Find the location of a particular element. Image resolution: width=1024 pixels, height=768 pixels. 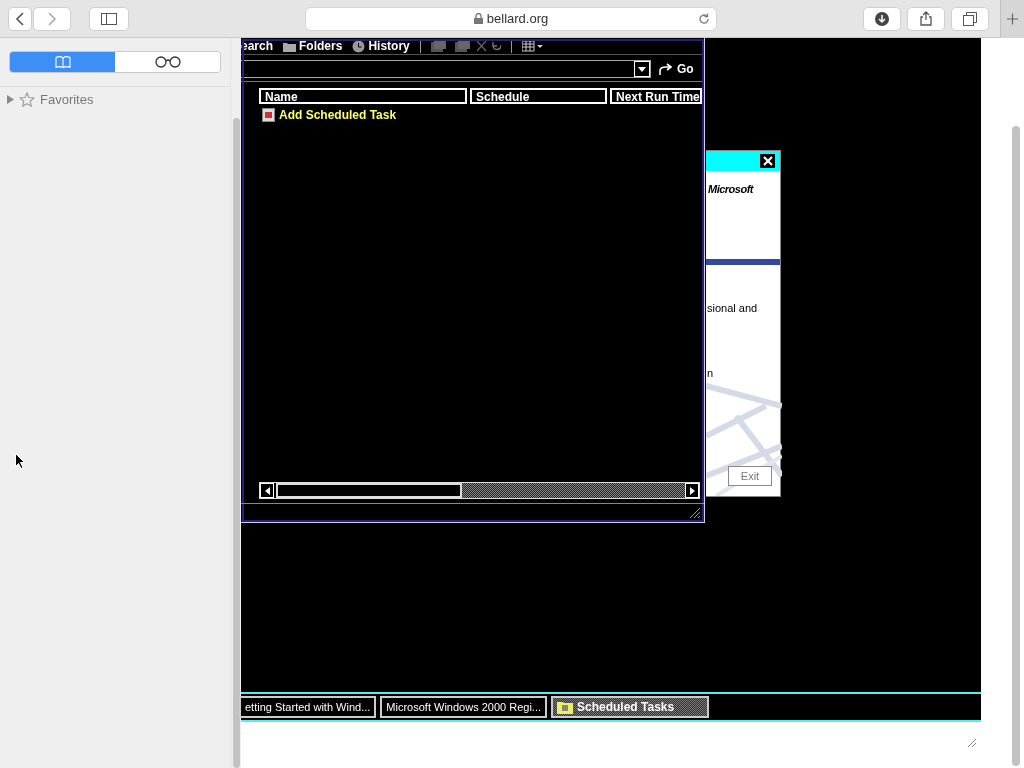

close-button is located at coordinates (767, 161).